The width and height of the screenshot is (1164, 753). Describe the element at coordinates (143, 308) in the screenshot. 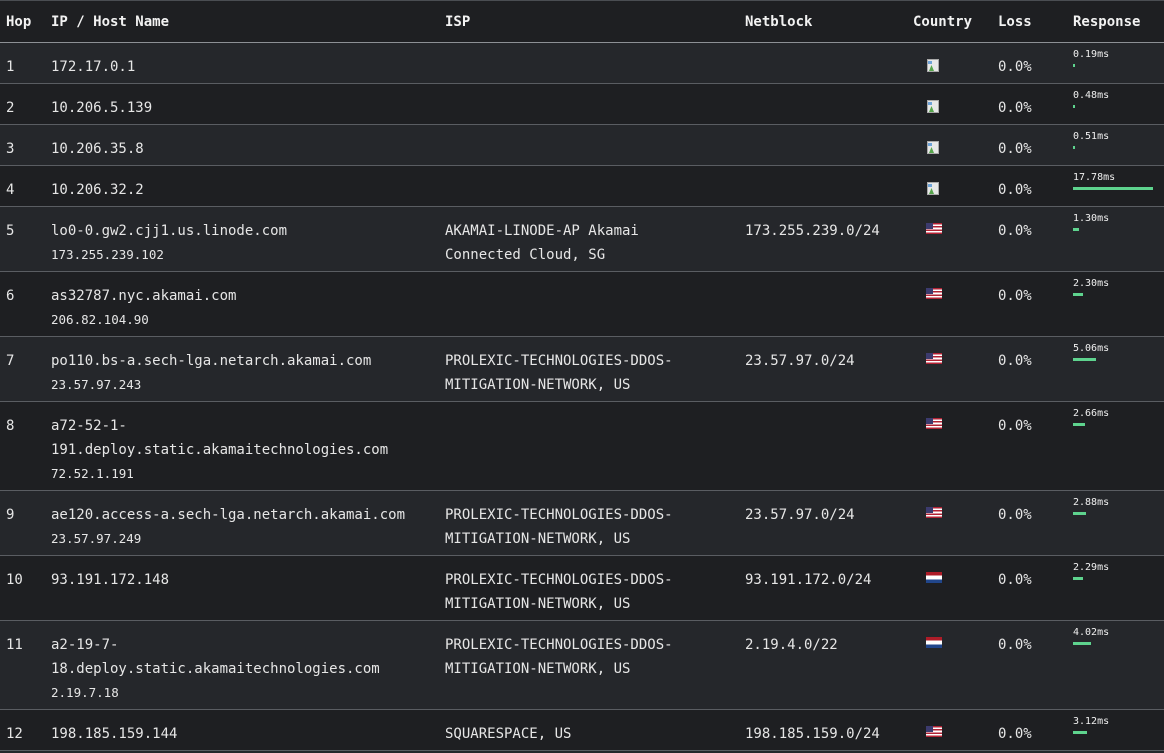

I see `host-cell: as32787.nyc.akamai.com 206.82.104.90` at that location.